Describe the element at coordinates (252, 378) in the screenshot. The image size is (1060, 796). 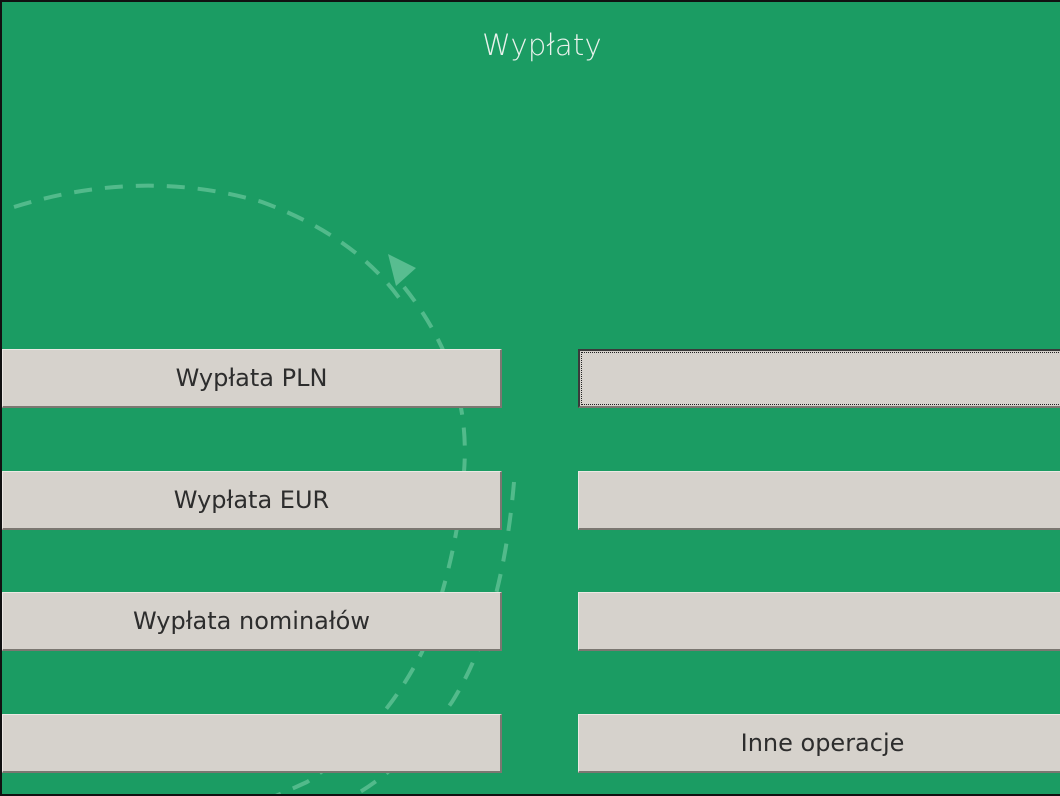
I see `withdraw-pln-button: Wypłata PLN` at that location.